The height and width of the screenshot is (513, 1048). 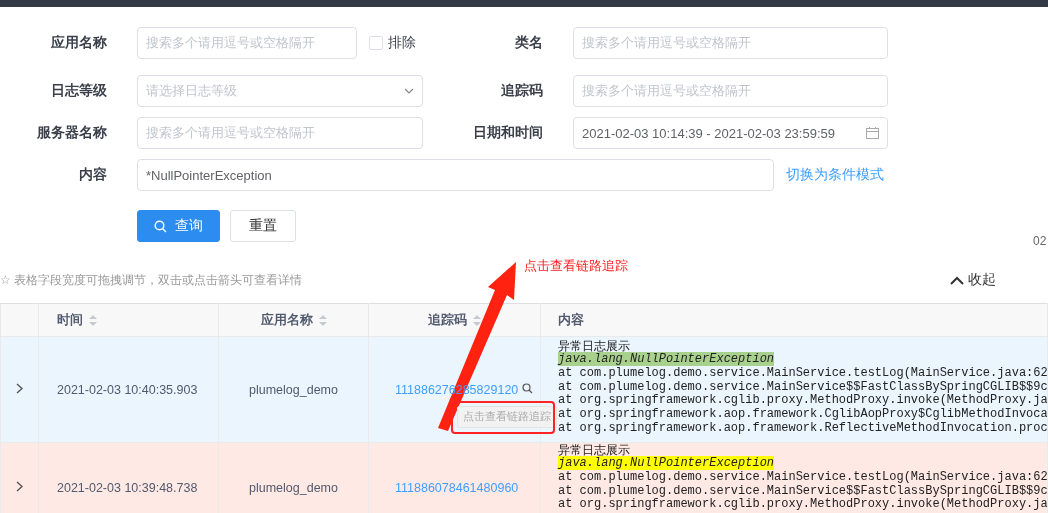 I want to click on table-cell: 2021-02-03 10:39:48.738, so click(x=127, y=487).